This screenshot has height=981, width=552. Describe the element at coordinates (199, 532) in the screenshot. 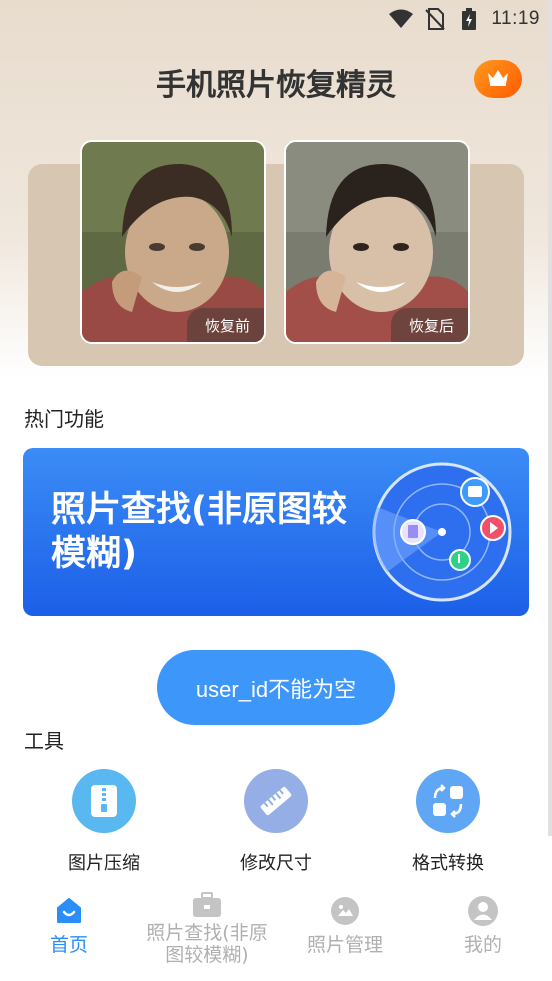

I see `banner-title: 照片查找(非原图较模糊)` at that location.